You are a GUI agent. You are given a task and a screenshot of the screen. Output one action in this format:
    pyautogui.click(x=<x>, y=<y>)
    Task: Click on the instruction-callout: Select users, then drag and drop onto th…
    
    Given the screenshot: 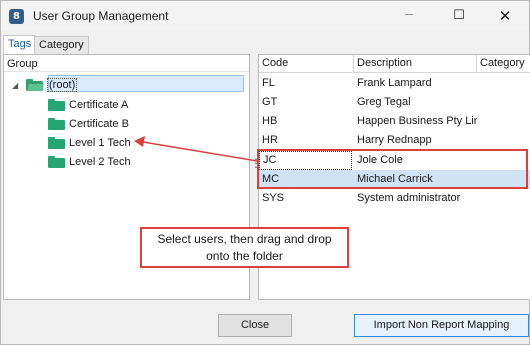 What is the action you would take?
    pyautogui.click(x=244, y=247)
    